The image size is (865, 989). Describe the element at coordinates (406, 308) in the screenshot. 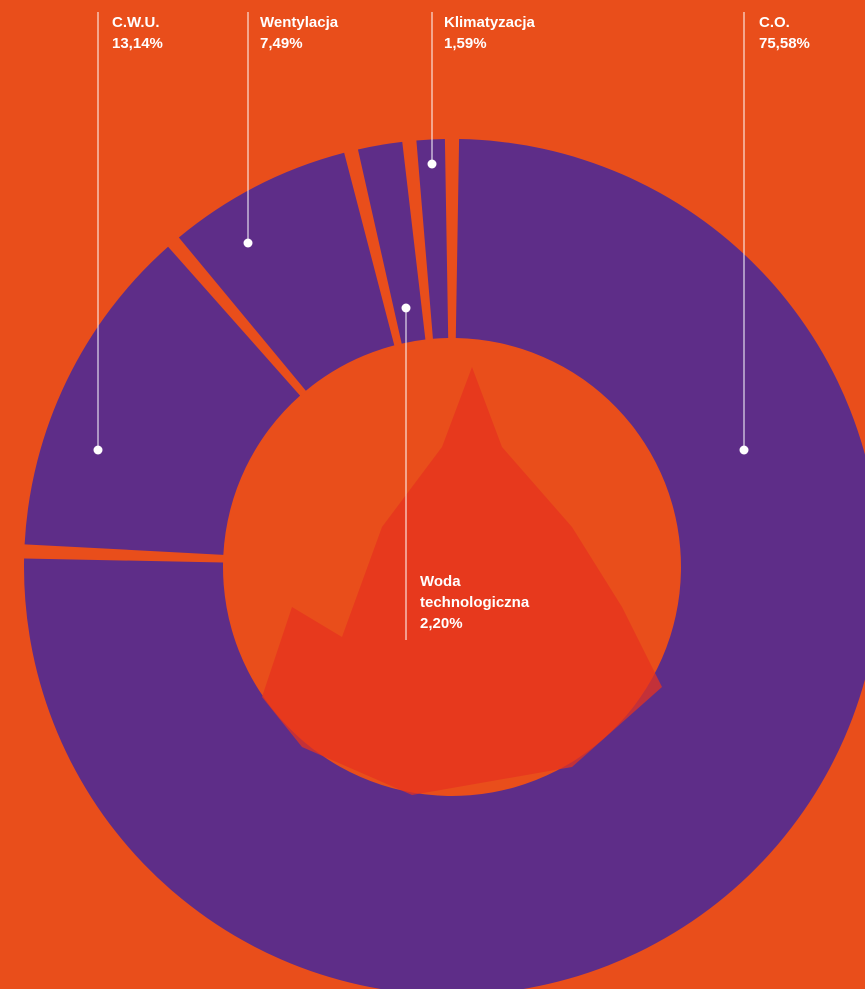

I see `leader-dot-woda-technologiczna` at that location.